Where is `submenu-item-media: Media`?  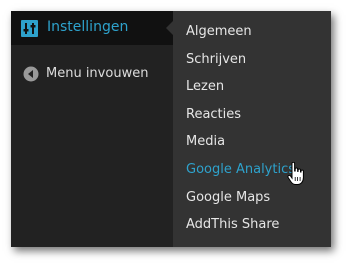
submenu-item-media: Media is located at coordinates (256, 142).